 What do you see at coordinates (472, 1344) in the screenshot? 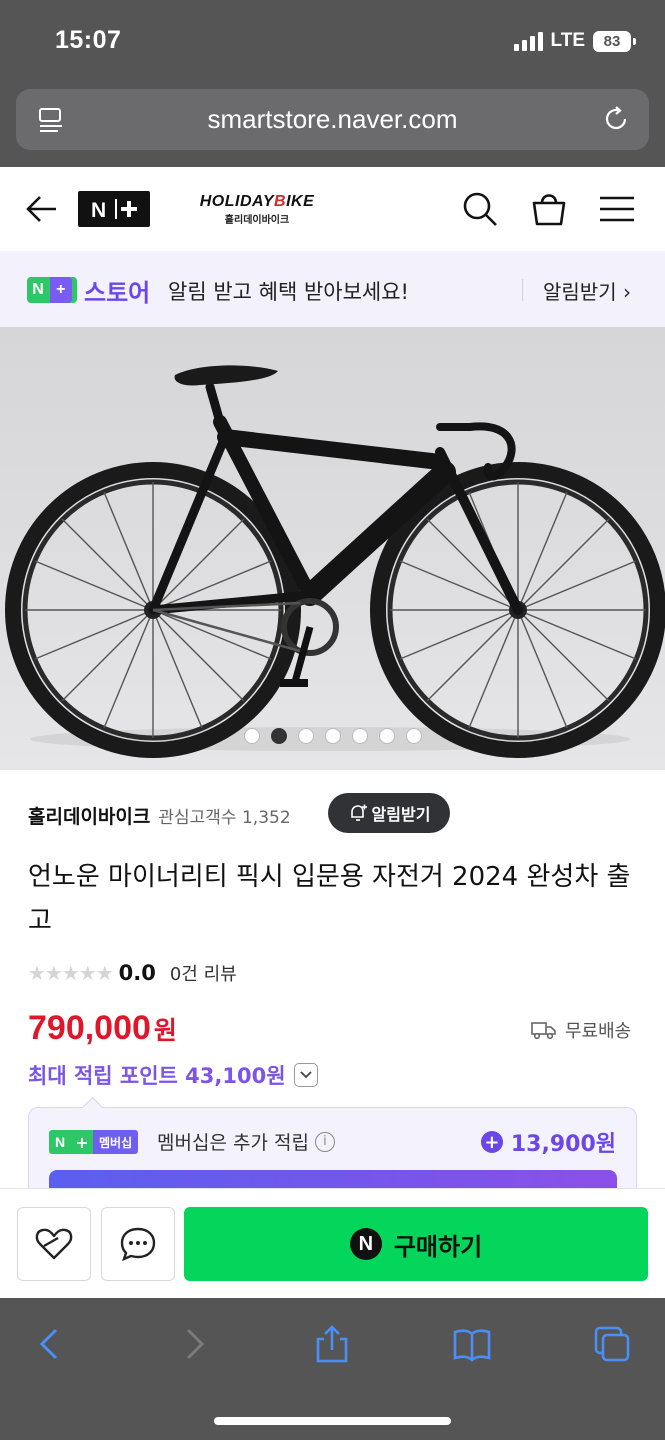
I see `bookmarks-icon` at bounding box center [472, 1344].